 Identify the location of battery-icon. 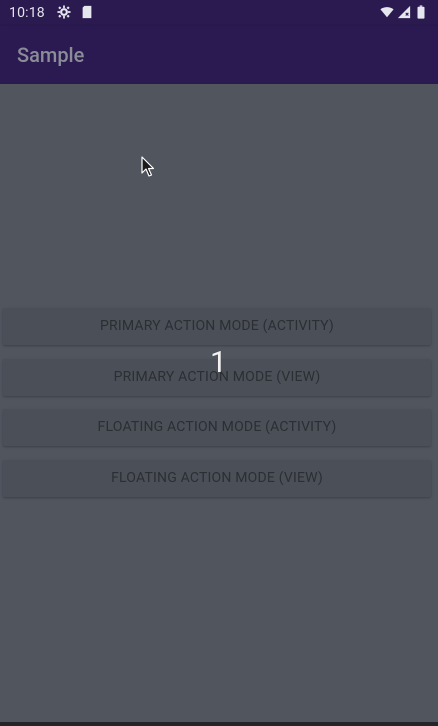
(421, 12).